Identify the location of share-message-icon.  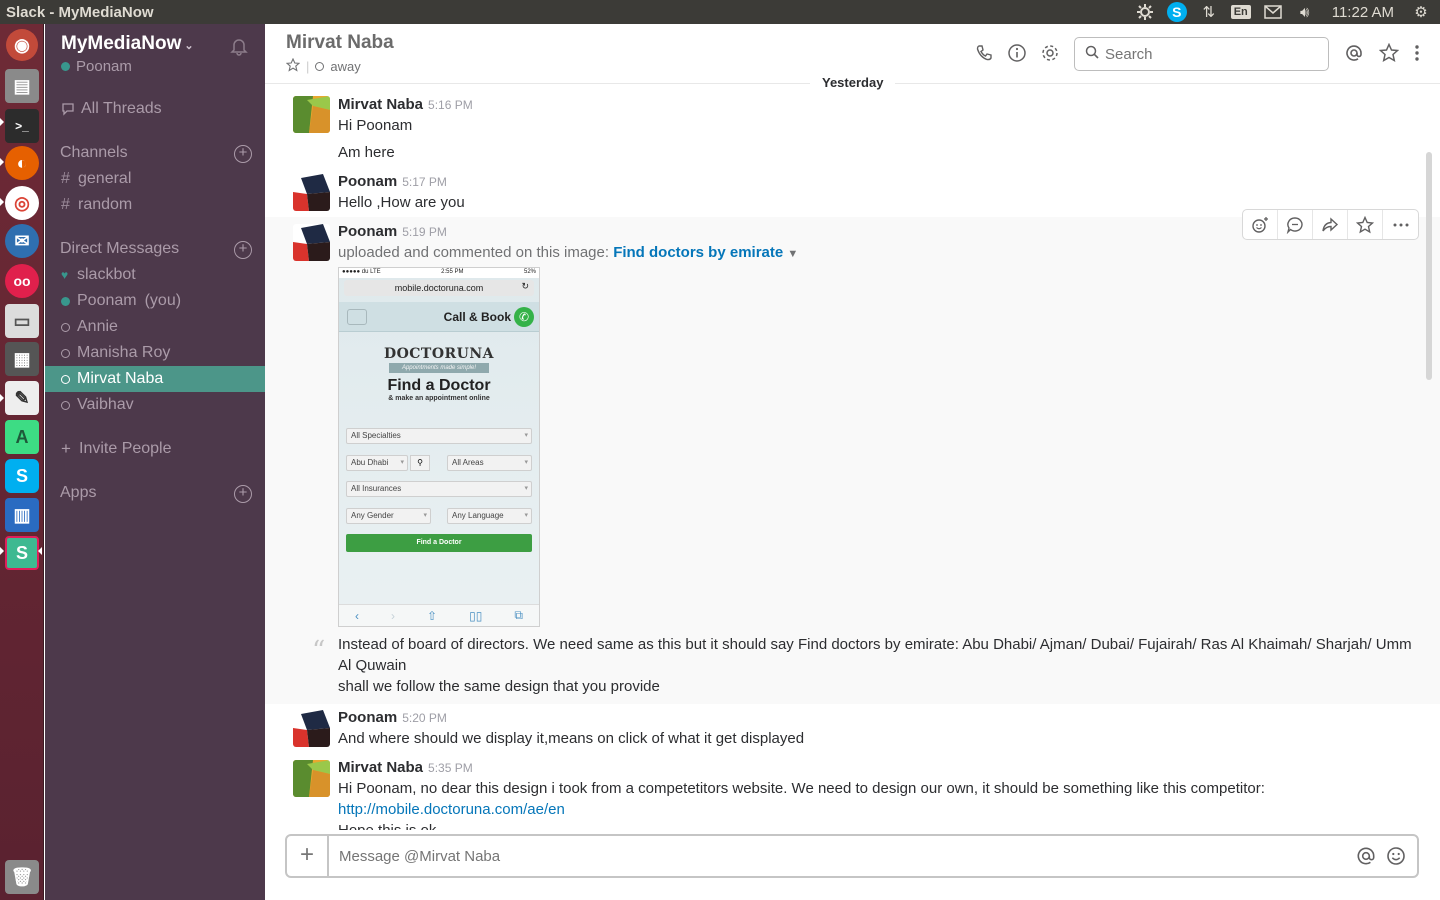
(1330, 224).